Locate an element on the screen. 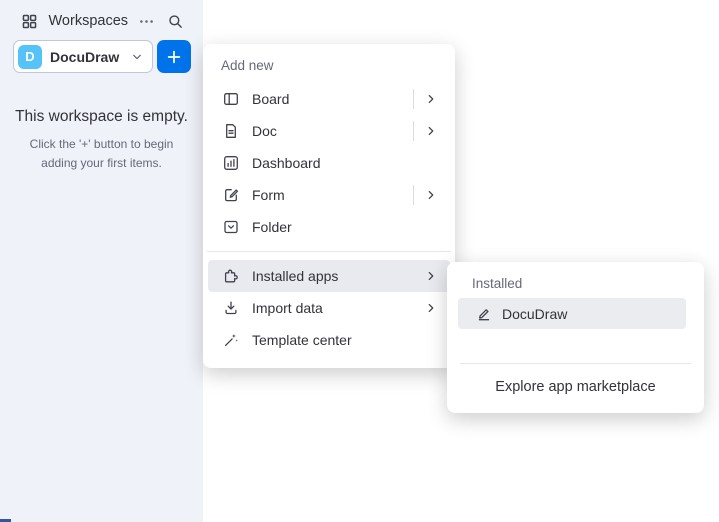 This screenshot has width=719, height=522. menu-item-label: Installed apps is located at coordinates (295, 276).